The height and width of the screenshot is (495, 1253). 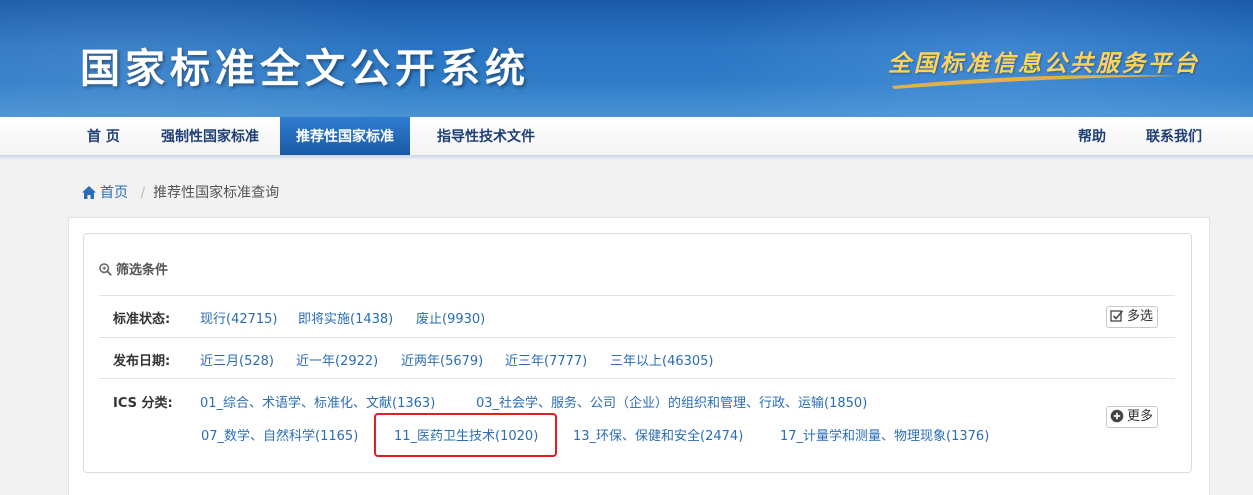 I want to click on ics-option-01: 01_综合、术语学、标准化、文献(1363), so click(x=317, y=401).